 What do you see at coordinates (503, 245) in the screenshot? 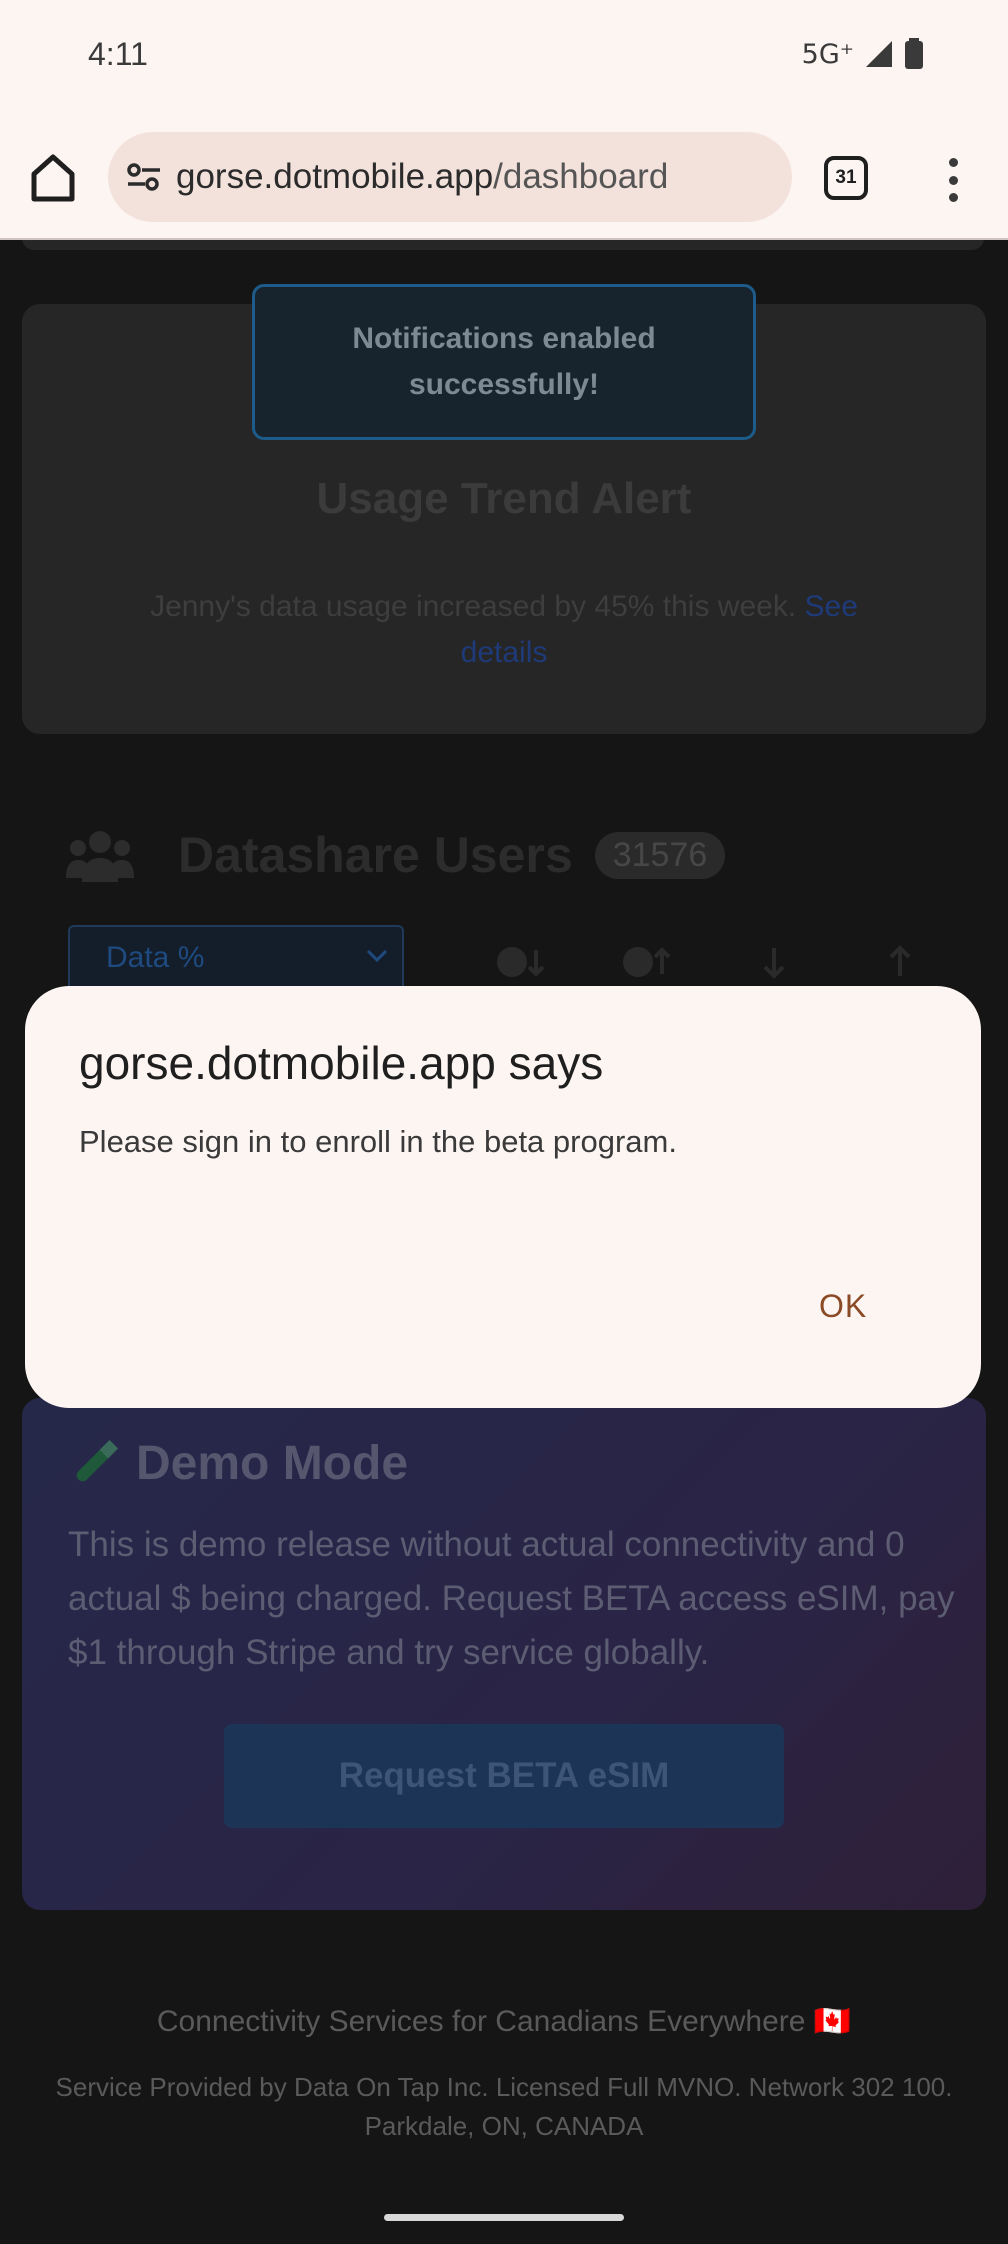
I see `previous-card-edge` at bounding box center [503, 245].